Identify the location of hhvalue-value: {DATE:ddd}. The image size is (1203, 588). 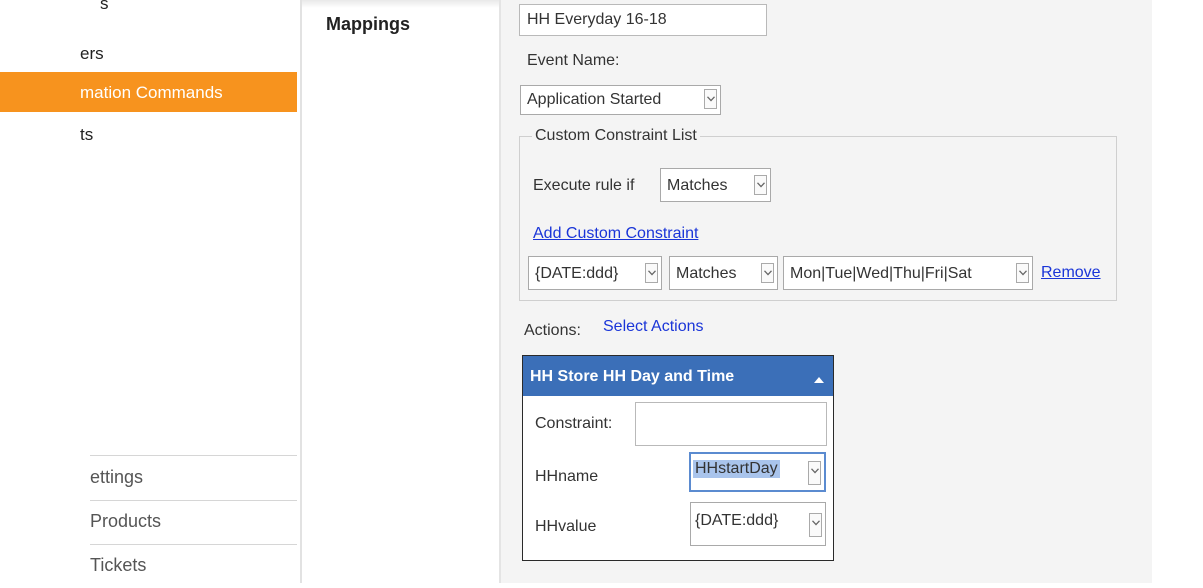
(737, 520).